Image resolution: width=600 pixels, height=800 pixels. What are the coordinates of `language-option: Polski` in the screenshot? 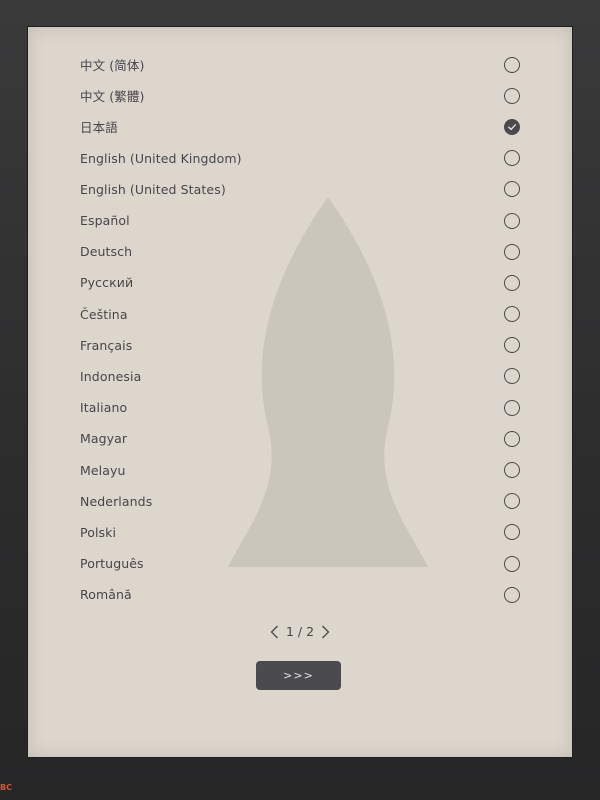 It's located at (300, 532).